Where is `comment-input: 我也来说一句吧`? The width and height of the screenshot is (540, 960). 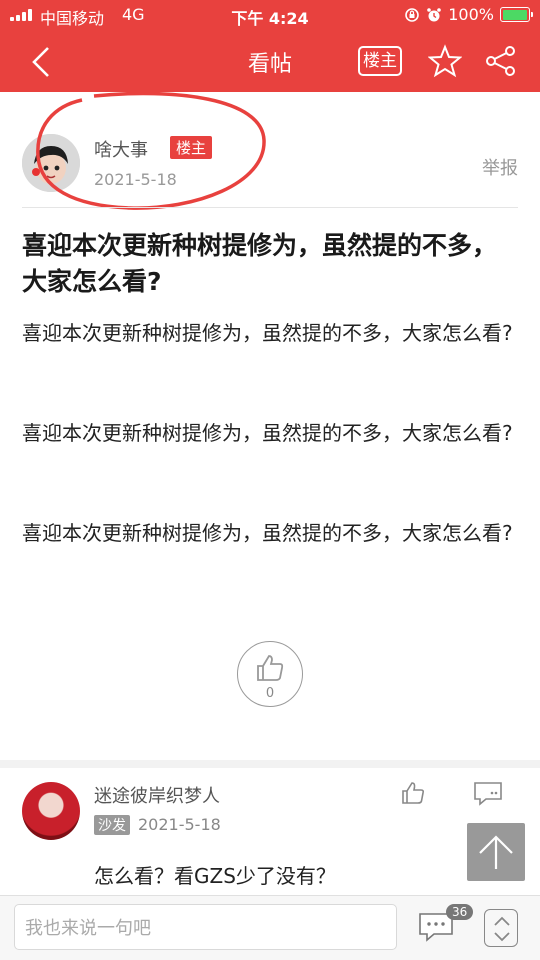
comment-input: 我也来说一句吧 is located at coordinates (205, 927).